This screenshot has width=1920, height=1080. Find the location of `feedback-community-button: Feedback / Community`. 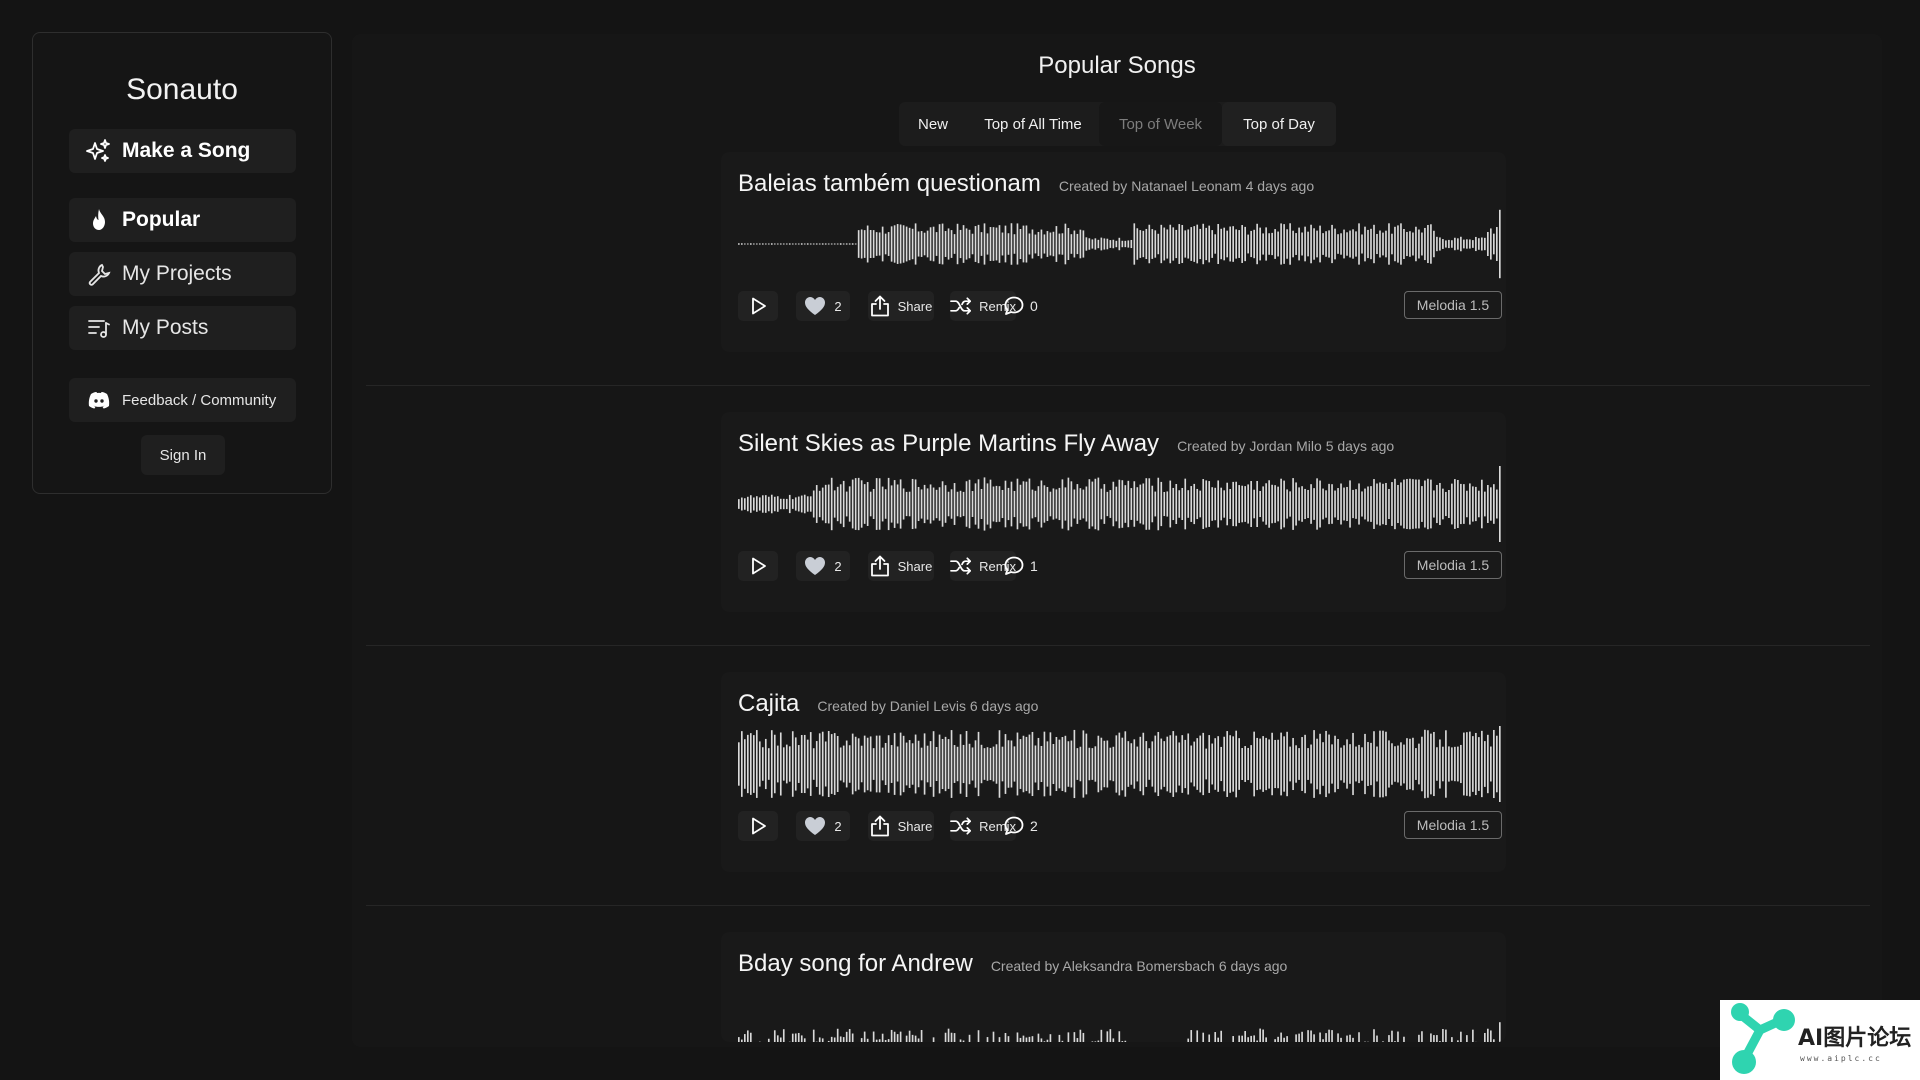

feedback-community-button: Feedback / Community is located at coordinates (182, 400).